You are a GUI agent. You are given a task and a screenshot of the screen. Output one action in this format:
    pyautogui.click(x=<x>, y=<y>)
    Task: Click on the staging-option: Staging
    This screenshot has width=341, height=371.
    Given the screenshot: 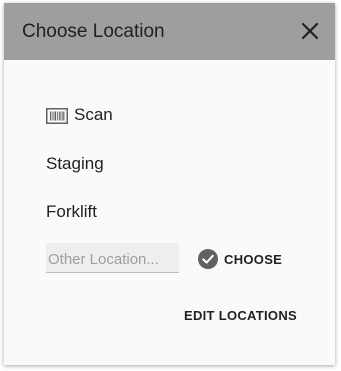 What is the action you would take?
    pyautogui.click(x=75, y=164)
    